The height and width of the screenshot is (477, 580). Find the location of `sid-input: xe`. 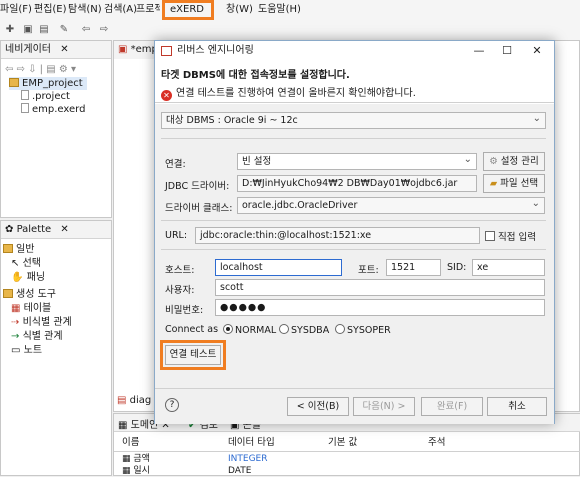

sid-input: xe is located at coordinates (508, 267).